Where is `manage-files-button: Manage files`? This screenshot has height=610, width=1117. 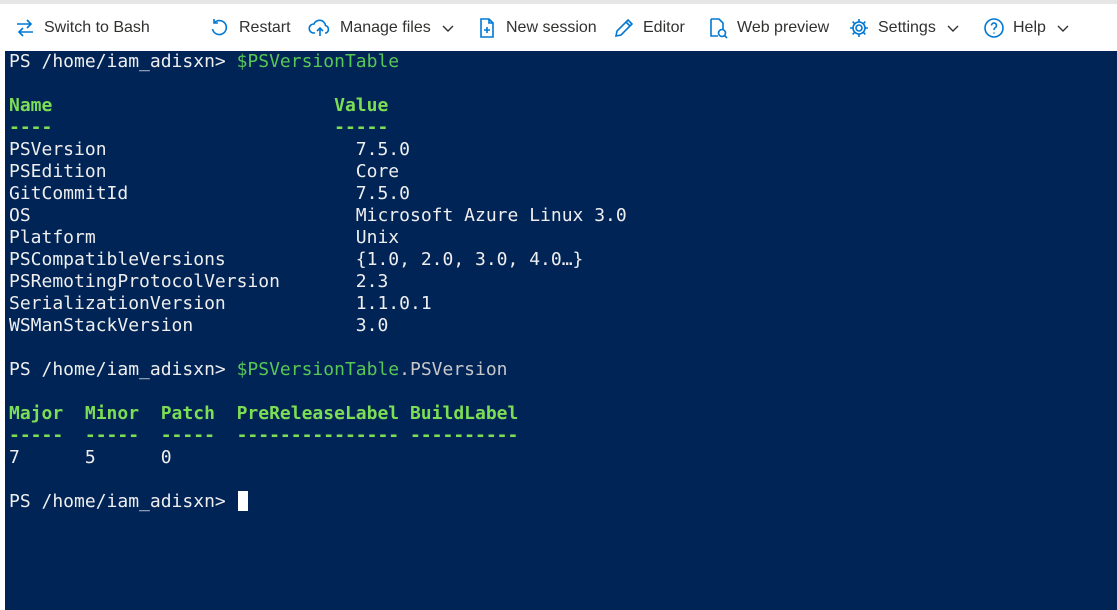 manage-files-button: Manage files is located at coordinates (381, 28).